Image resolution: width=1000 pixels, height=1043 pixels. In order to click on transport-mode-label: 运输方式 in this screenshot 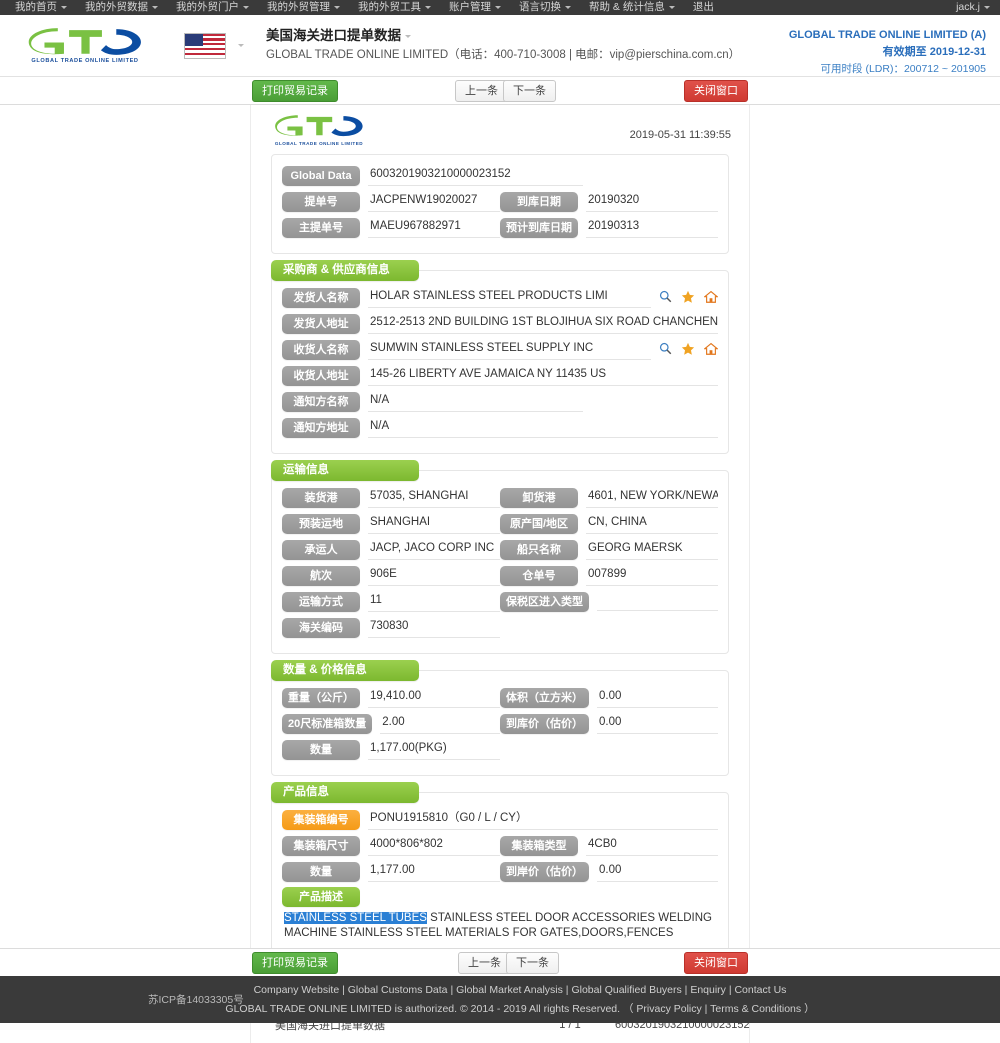, I will do `click(321, 601)`.